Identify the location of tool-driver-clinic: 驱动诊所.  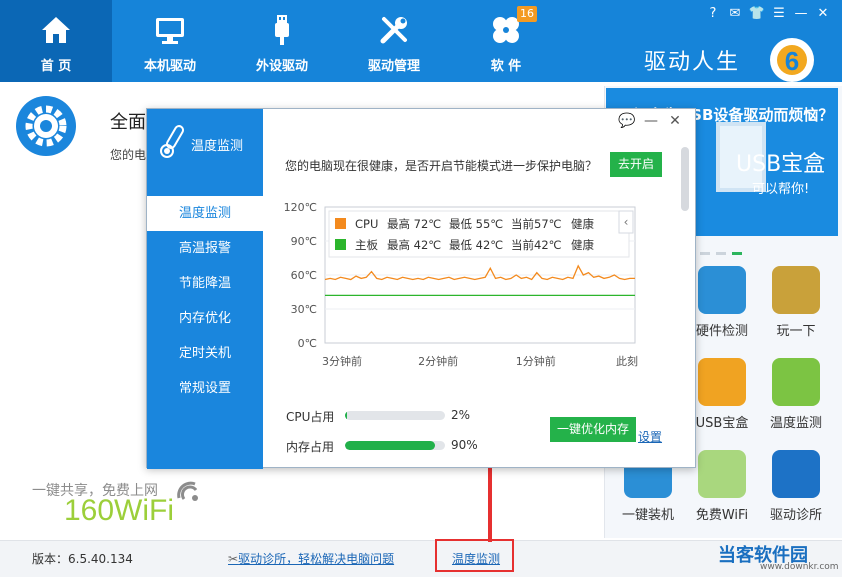
(796, 486).